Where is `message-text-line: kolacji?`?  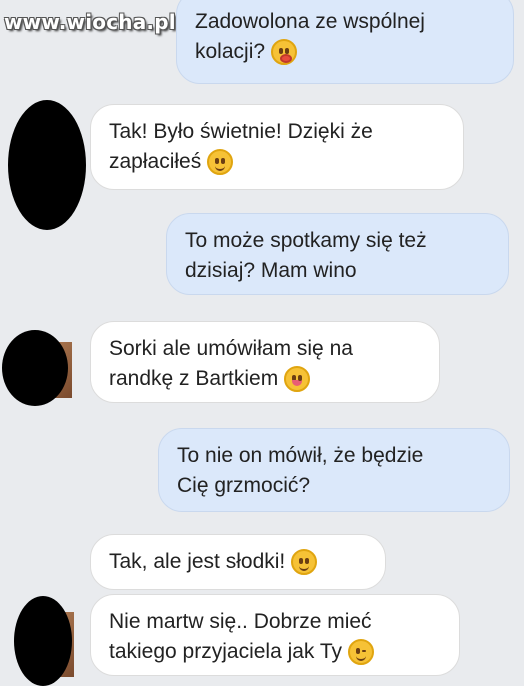
message-text-line: kolacji? is located at coordinates (230, 51).